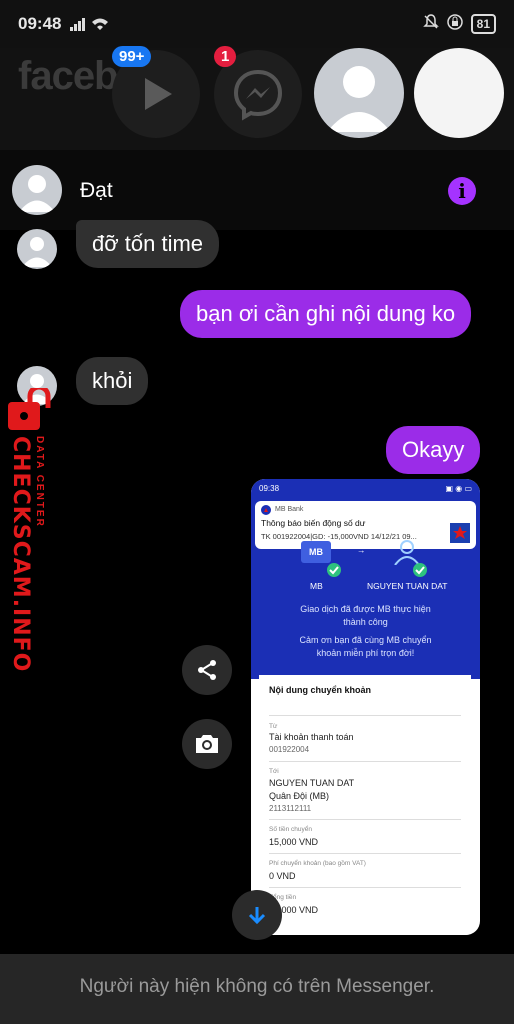 This screenshot has width=514, height=1024. I want to click on amount-key: Số tiền chuyển, so click(291, 829).